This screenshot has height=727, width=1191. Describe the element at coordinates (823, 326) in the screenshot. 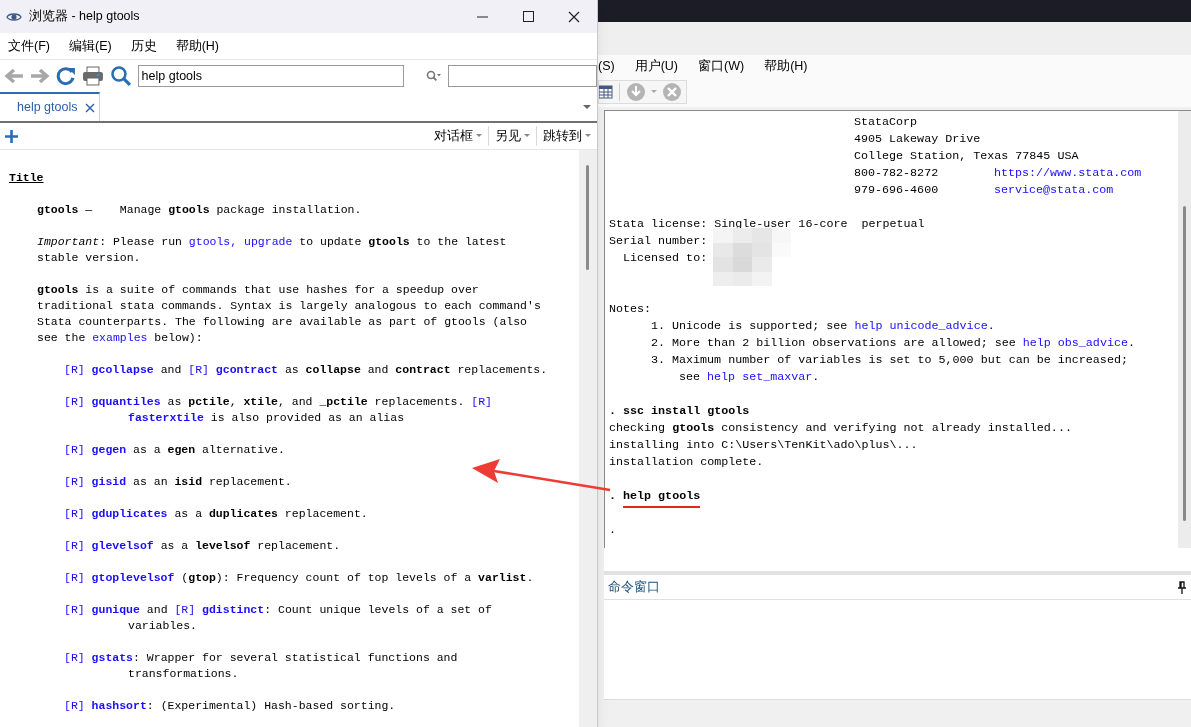

I see `output-text: 1. Unicode is supported; see help unicode_advice.` at that location.